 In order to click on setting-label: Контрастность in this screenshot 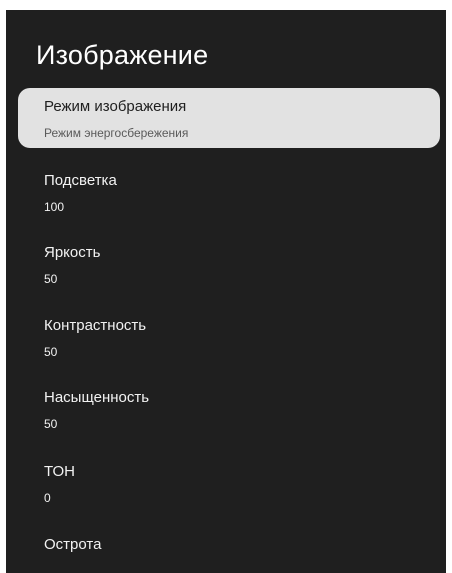, I will do `click(95, 325)`.